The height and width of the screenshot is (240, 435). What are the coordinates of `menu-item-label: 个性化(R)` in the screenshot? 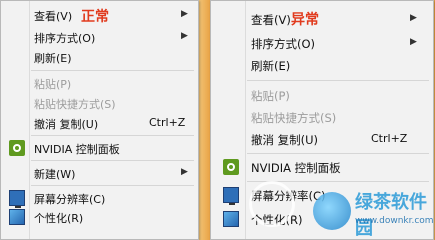 It's located at (59, 218).